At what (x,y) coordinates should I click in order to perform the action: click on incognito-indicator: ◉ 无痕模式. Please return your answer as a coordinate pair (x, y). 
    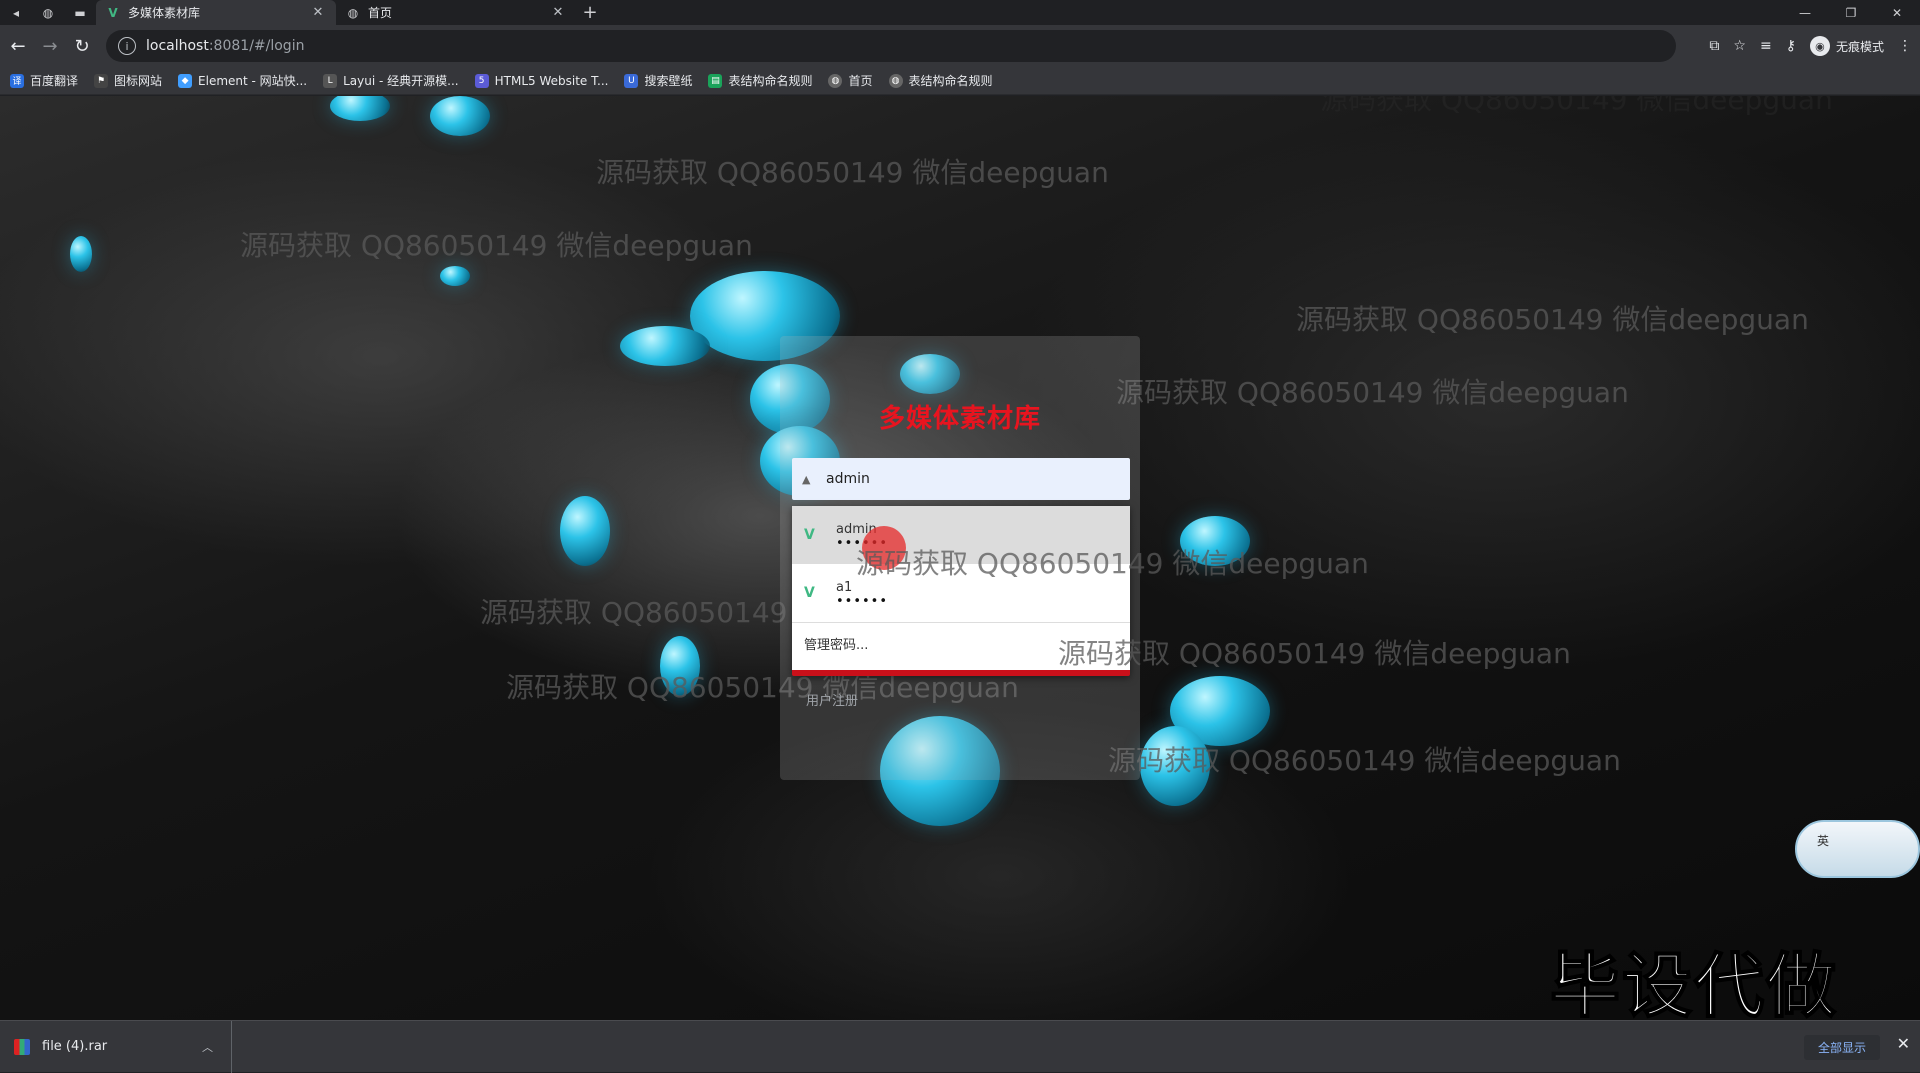
    Looking at the image, I should click on (1846, 46).